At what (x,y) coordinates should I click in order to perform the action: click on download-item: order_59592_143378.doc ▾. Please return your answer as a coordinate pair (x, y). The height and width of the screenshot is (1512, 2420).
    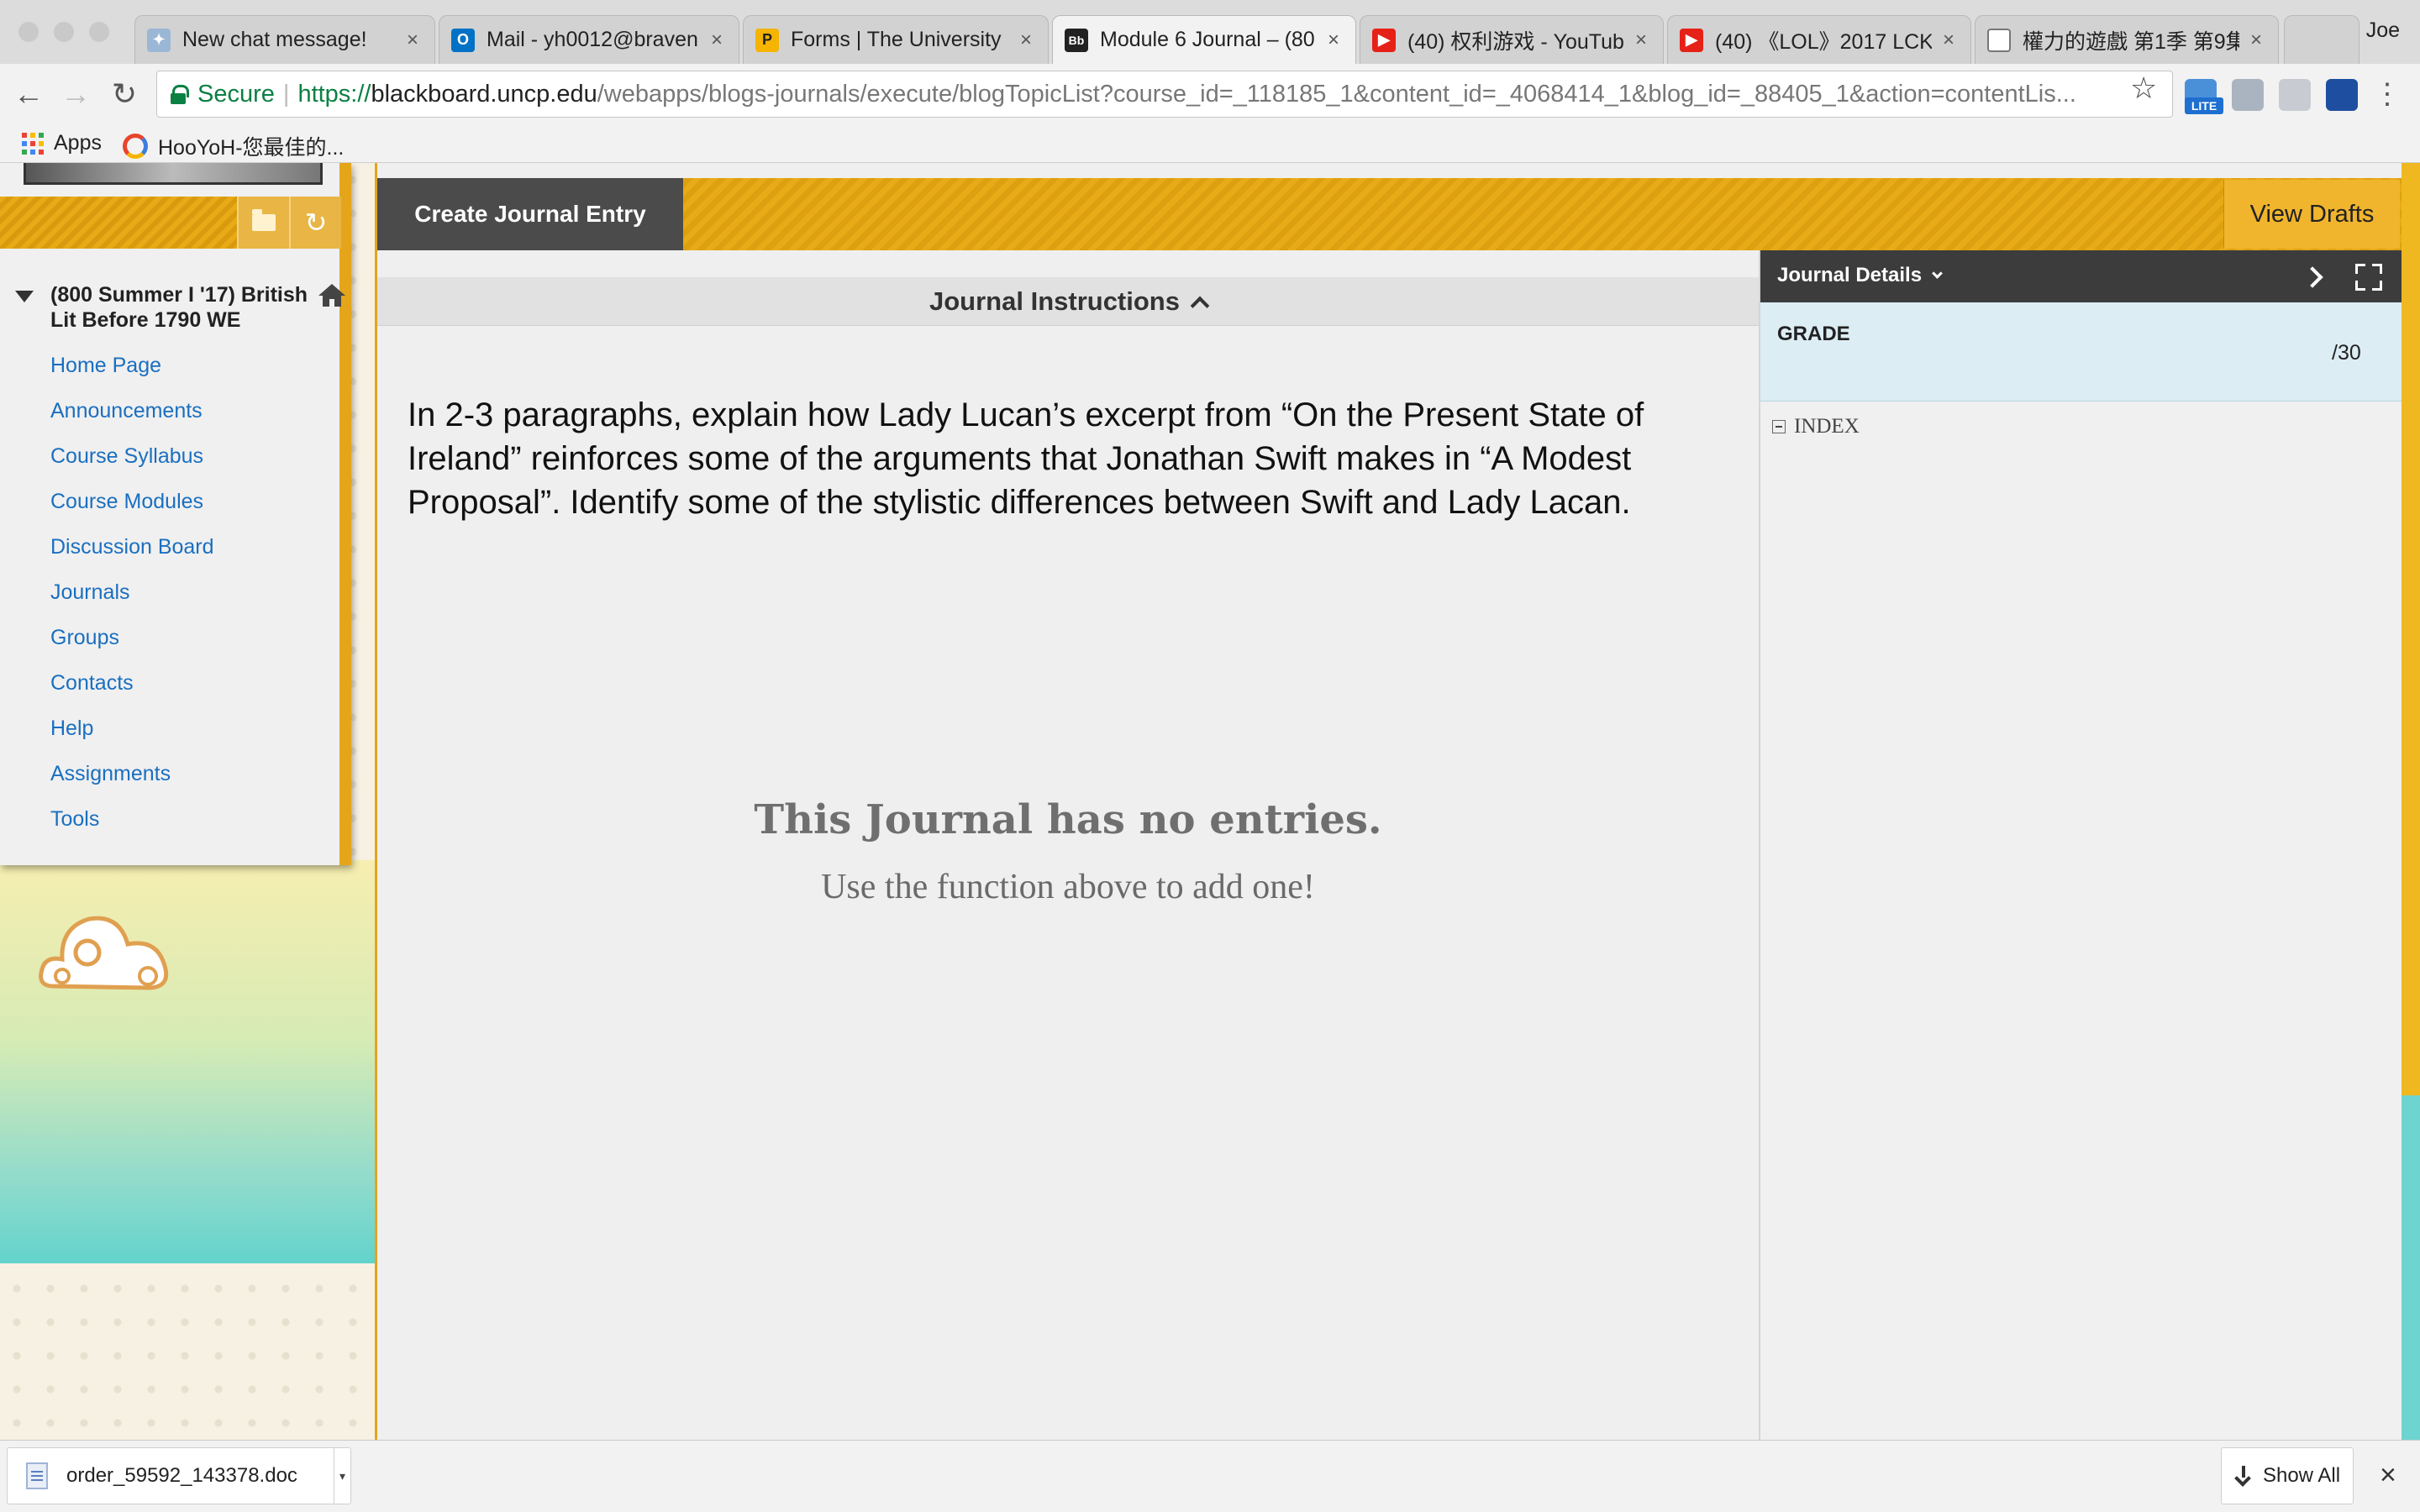
    Looking at the image, I should click on (179, 1475).